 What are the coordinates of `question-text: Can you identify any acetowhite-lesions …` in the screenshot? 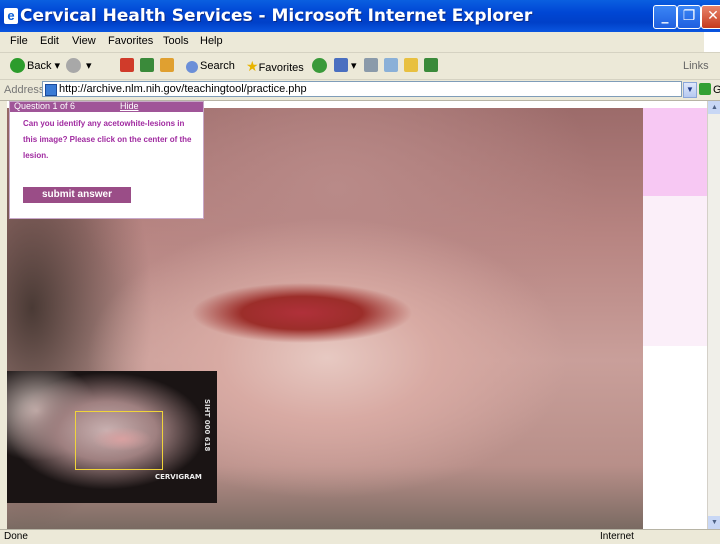 It's located at (107, 139).